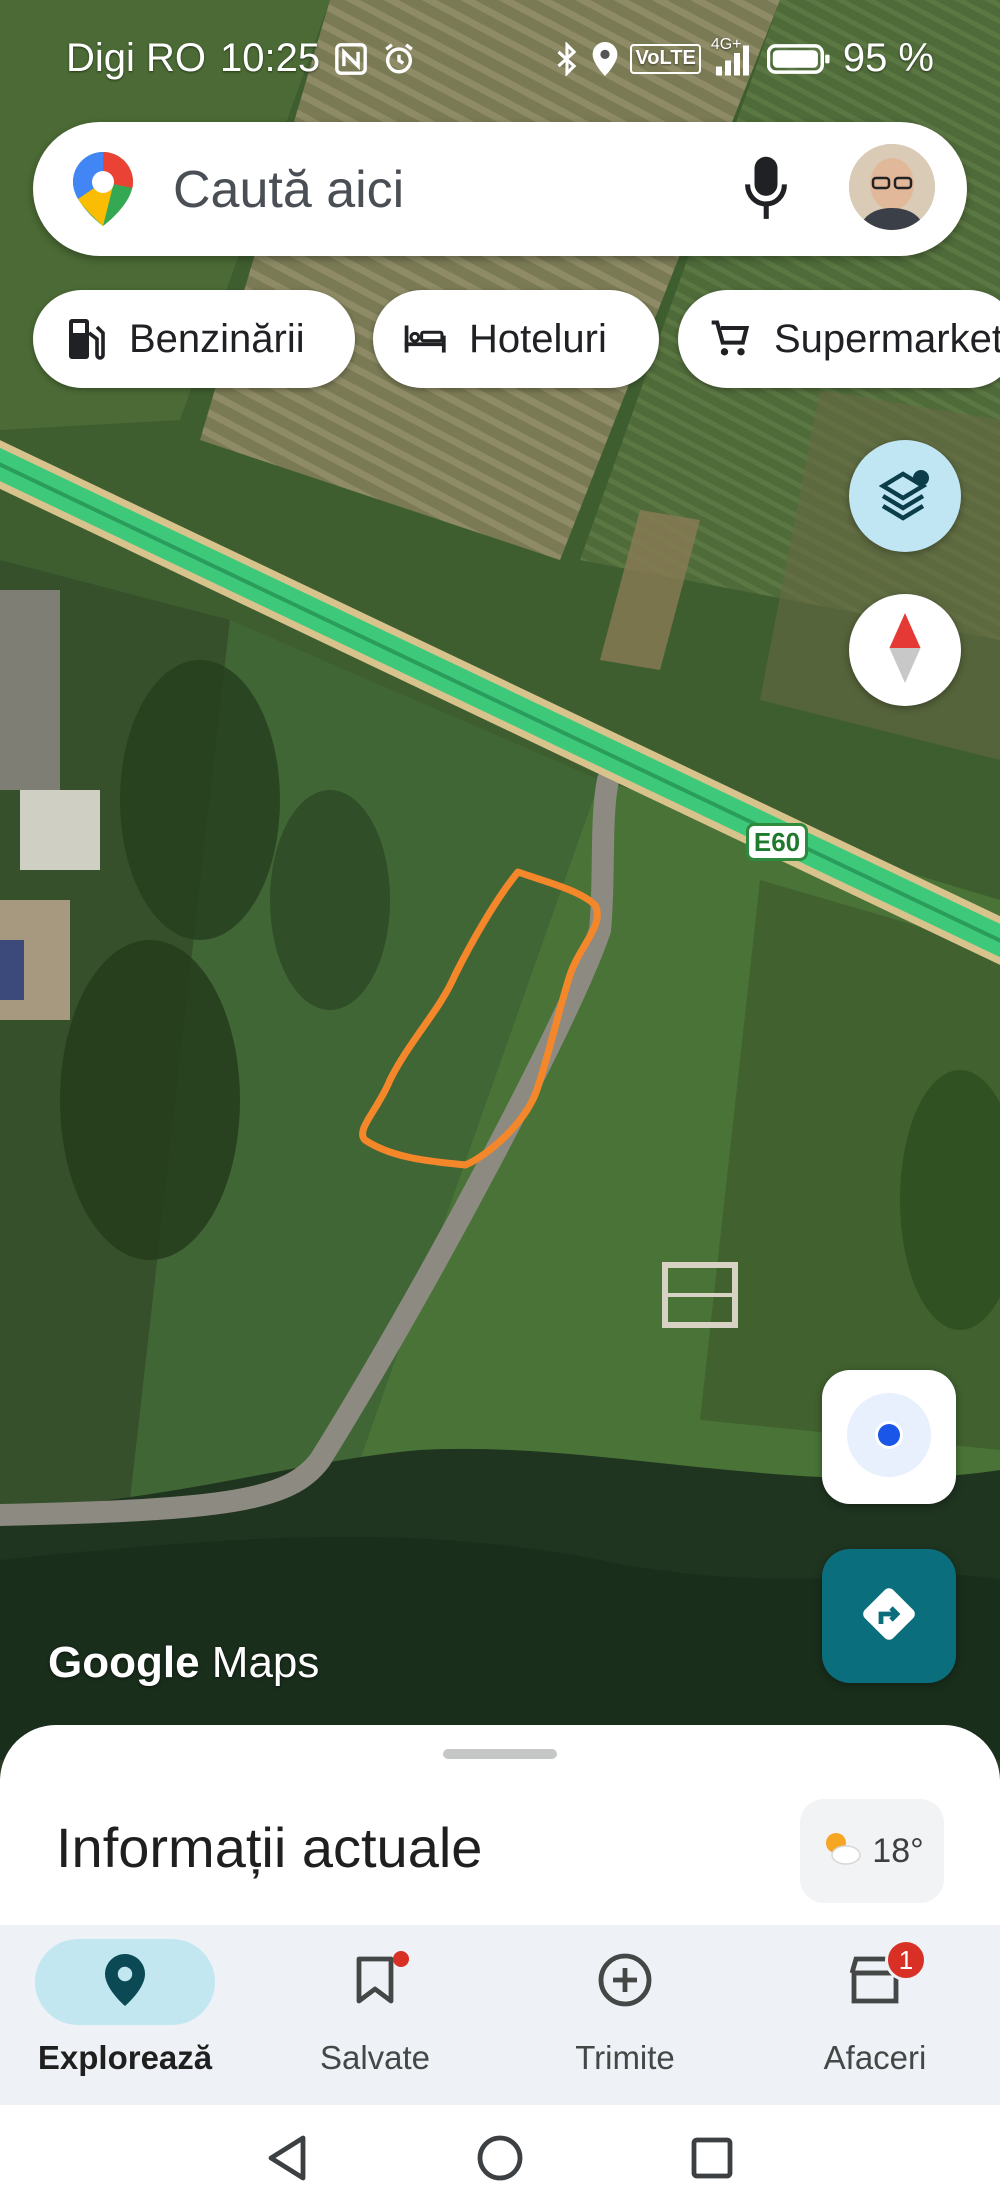  Describe the element at coordinates (892, 187) in the screenshot. I see `avatar` at that location.